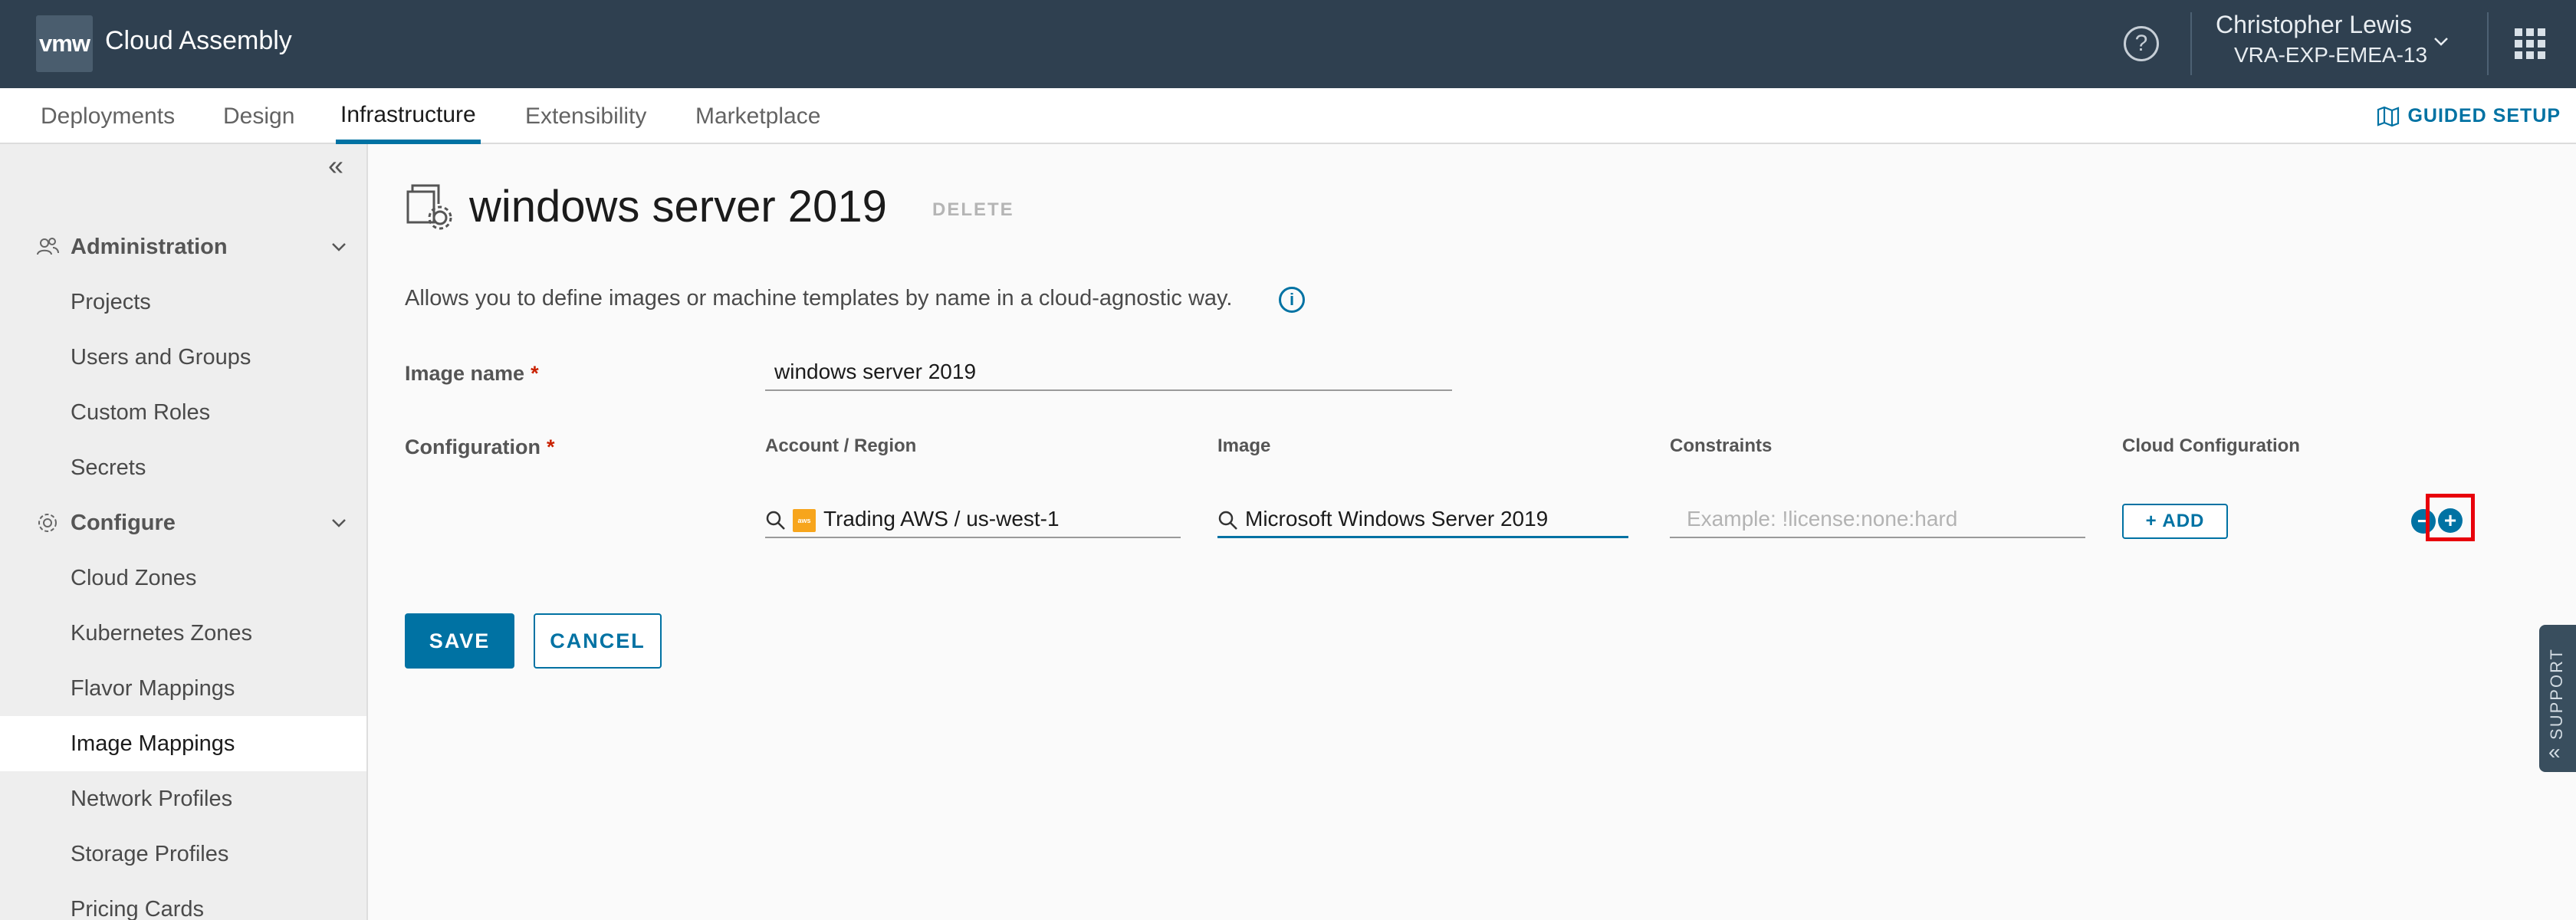 This screenshot has height=920, width=2576. I want to click on vmware-logo: vmw, so click(65, 43).